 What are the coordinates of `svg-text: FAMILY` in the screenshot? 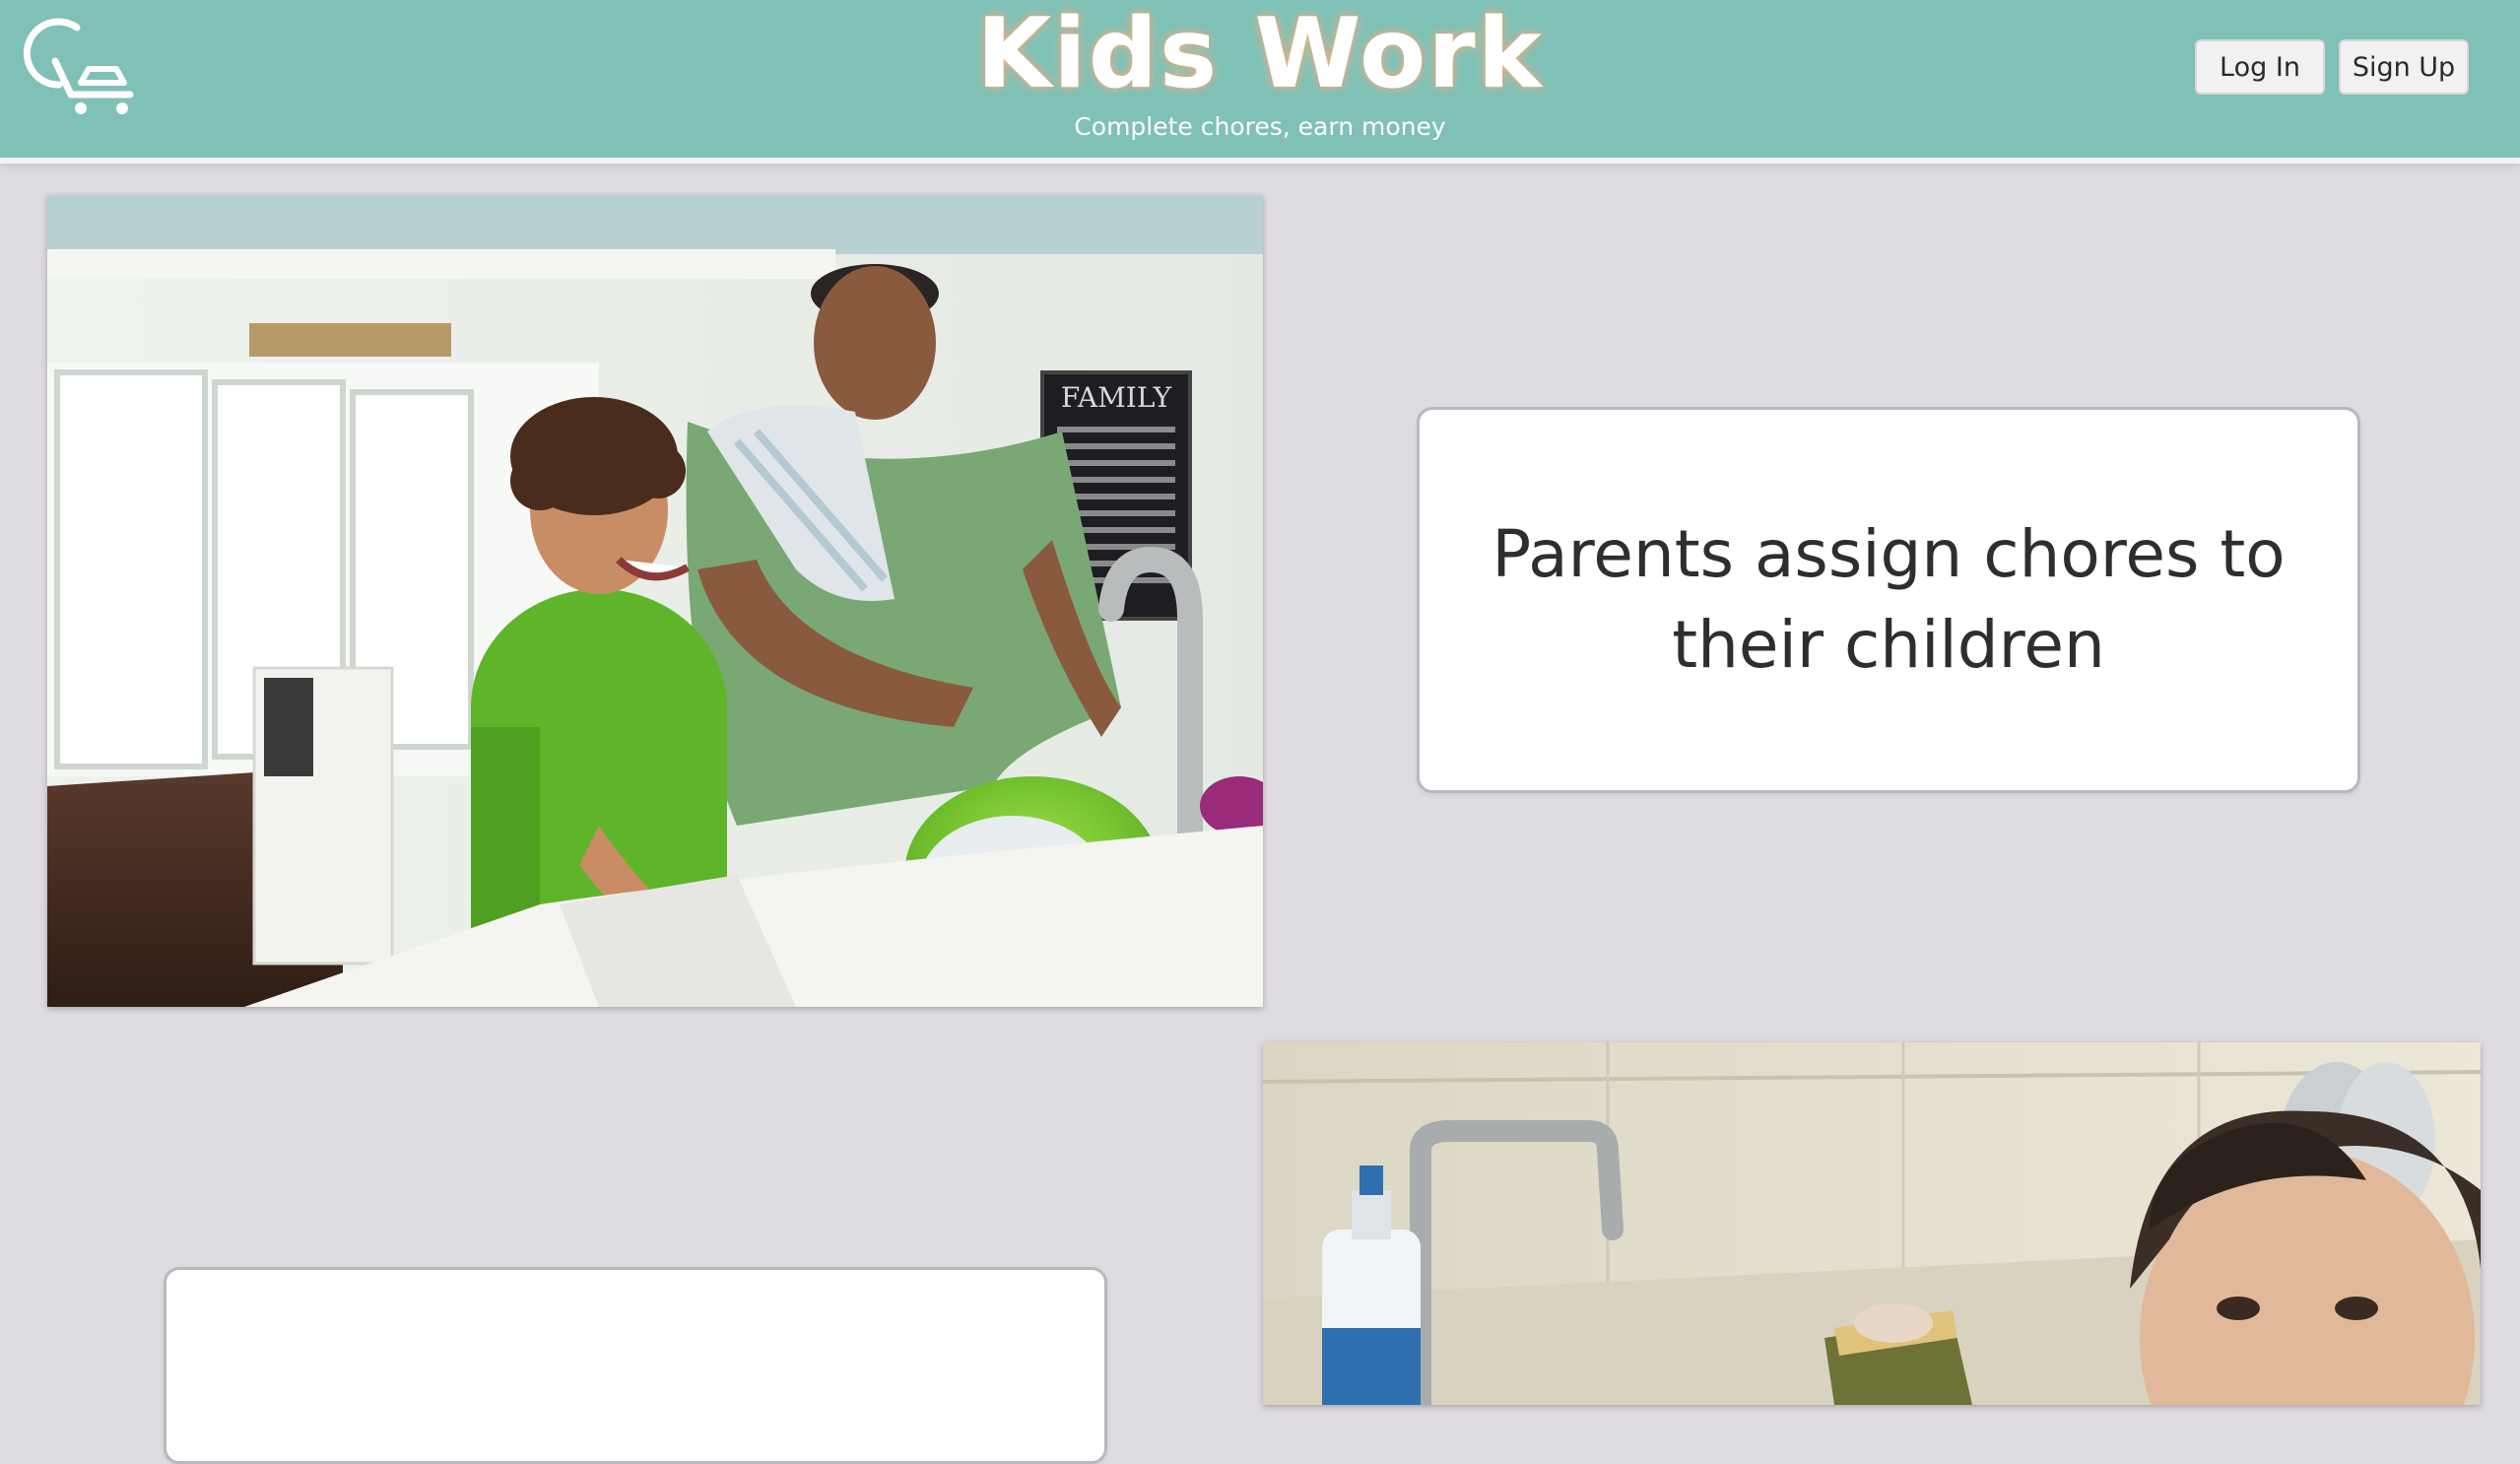 It's located at (1116, 397).